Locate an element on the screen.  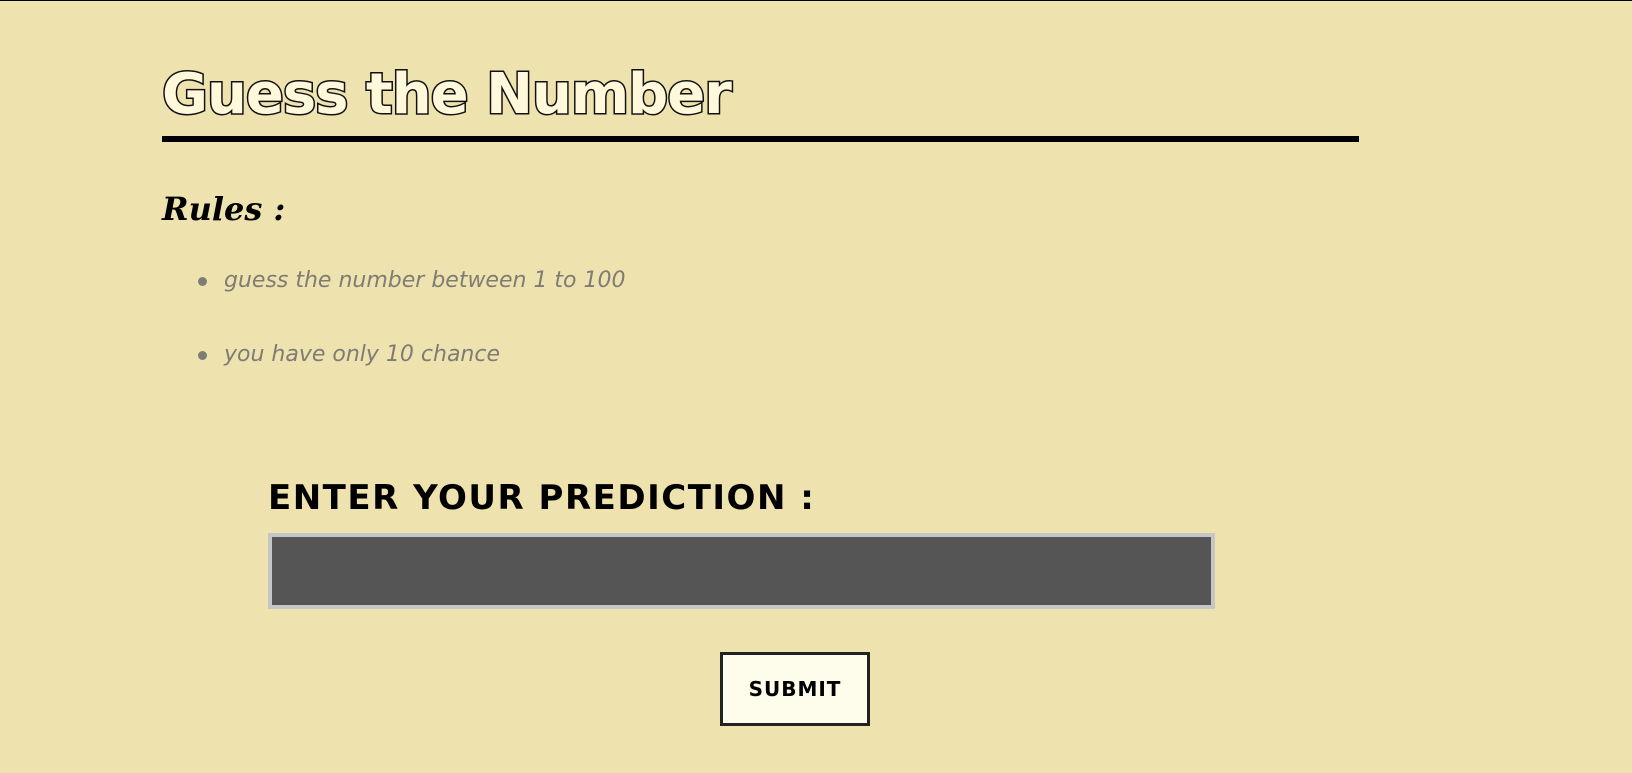
list-item: you have only 10 chance is located at coordinates (411, 355).